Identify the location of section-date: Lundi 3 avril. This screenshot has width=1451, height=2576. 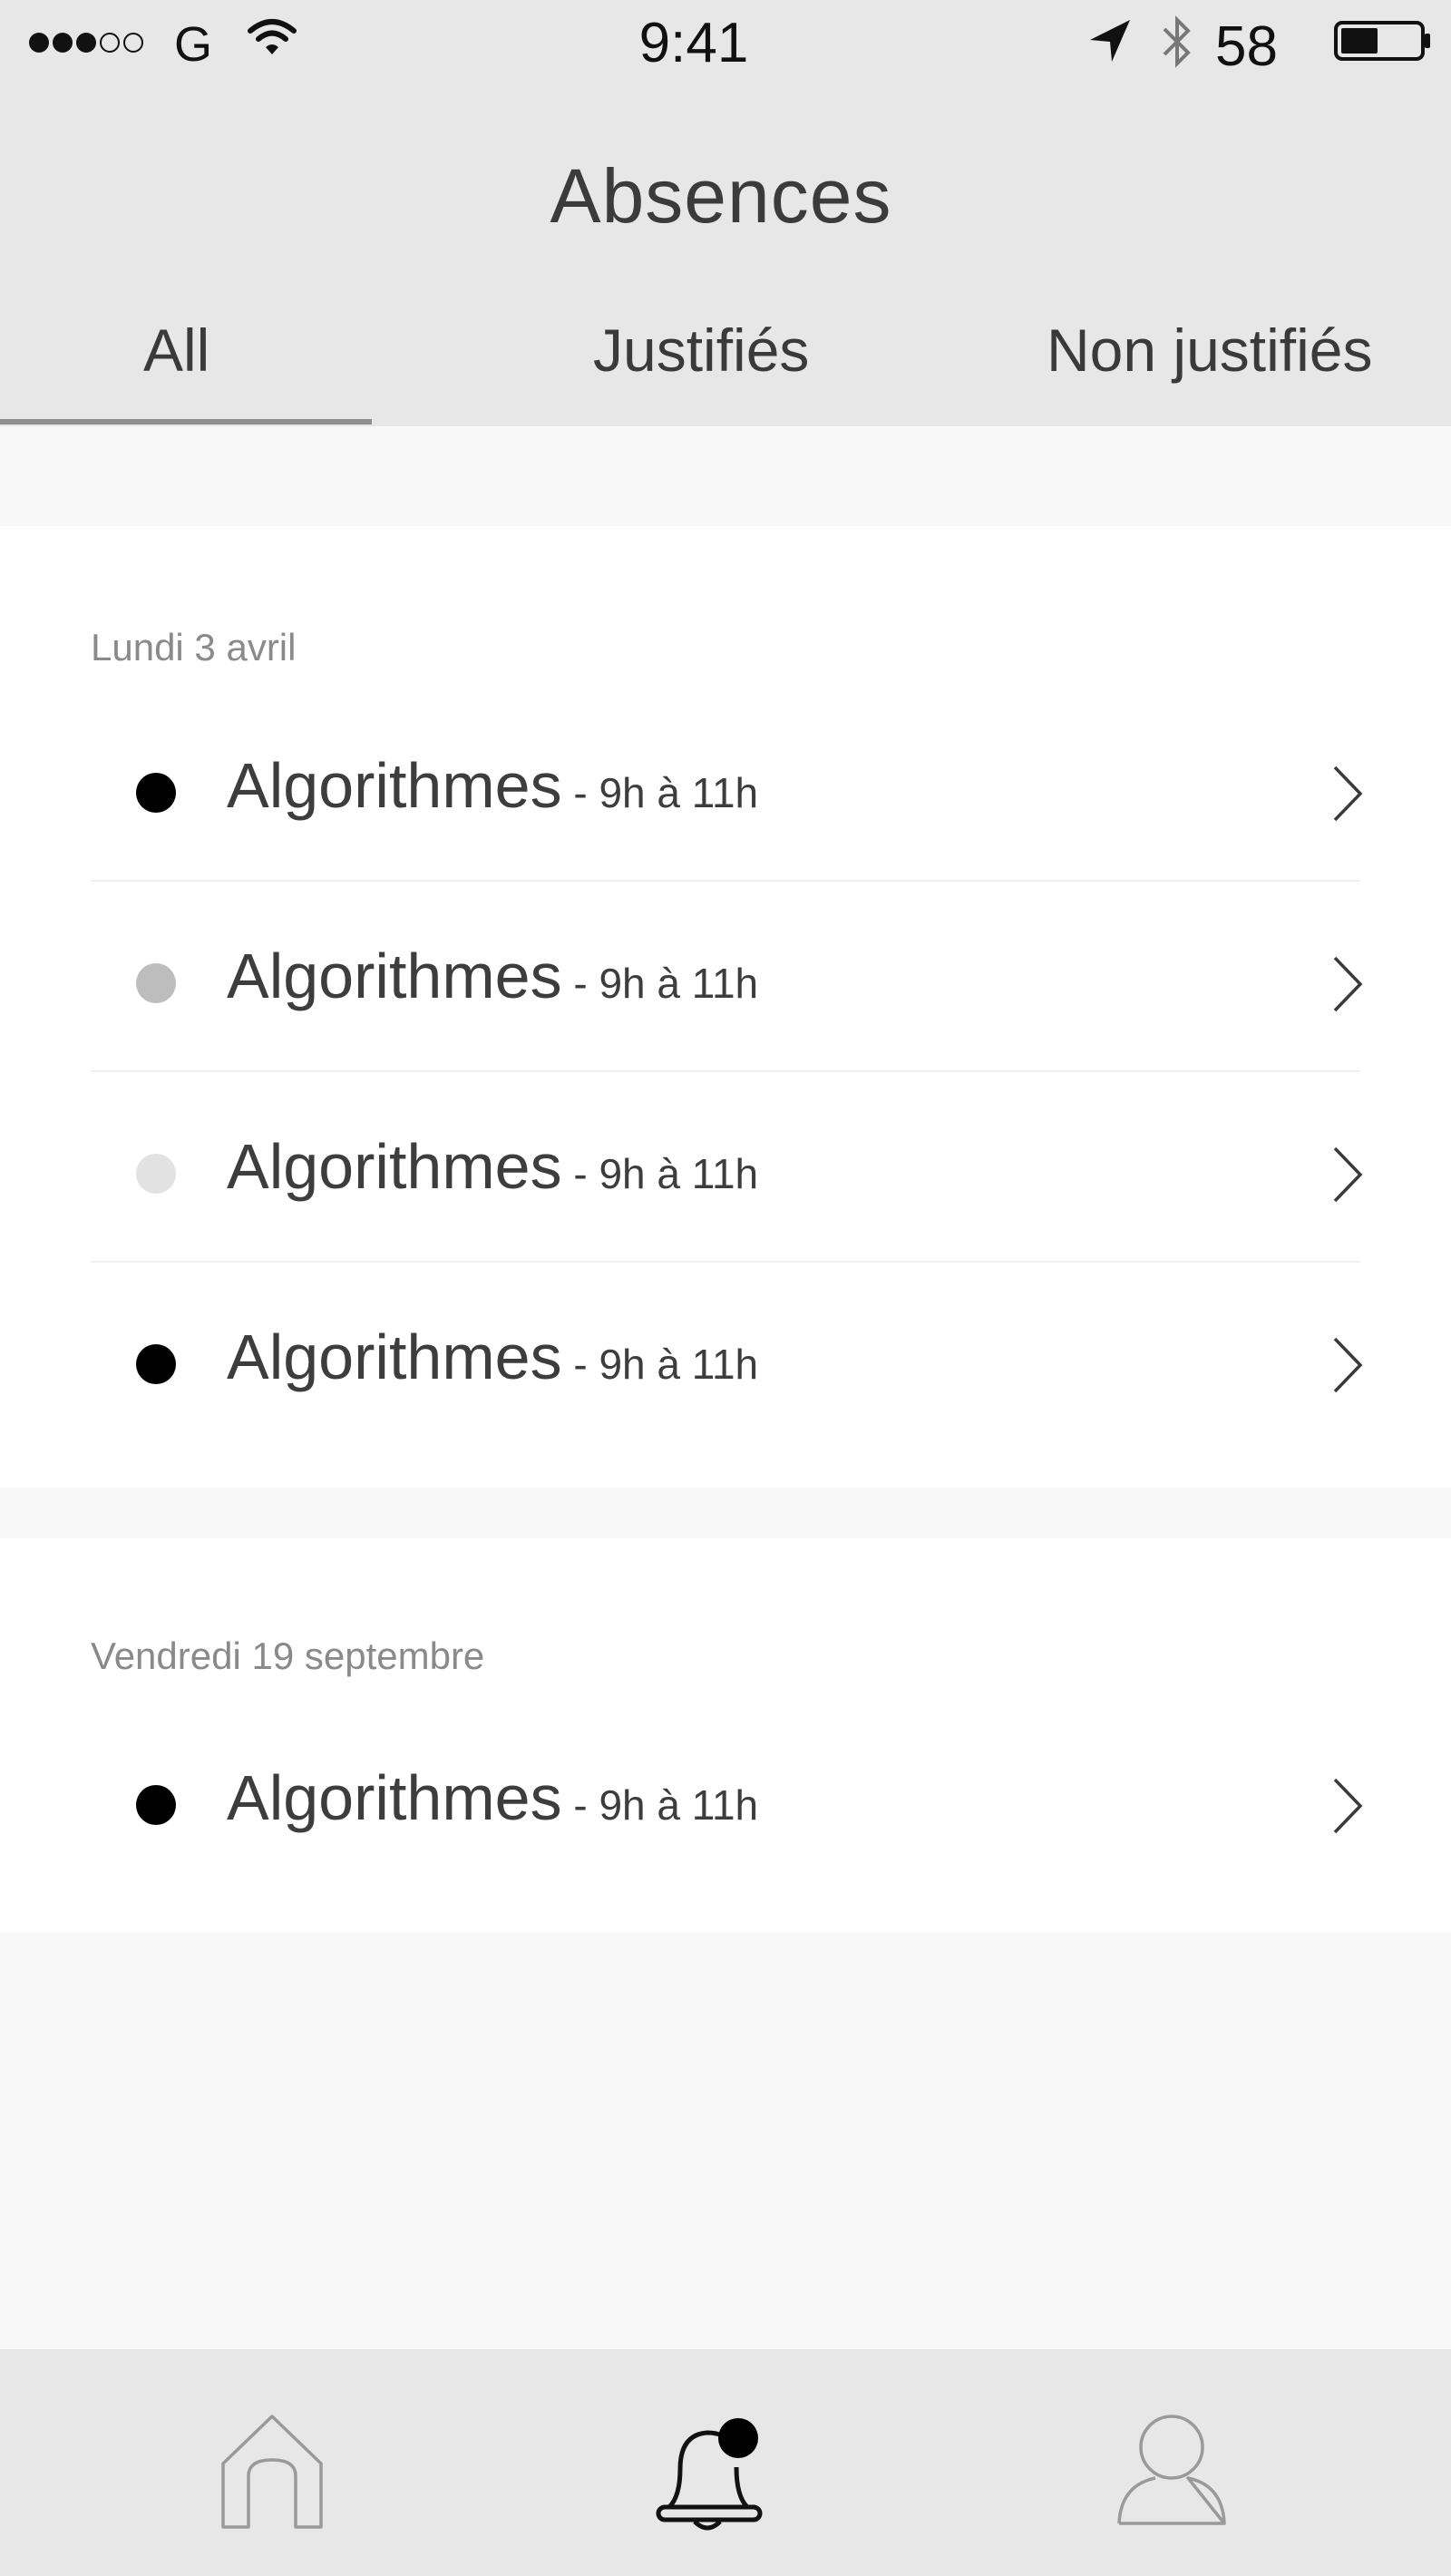
(194, 647).